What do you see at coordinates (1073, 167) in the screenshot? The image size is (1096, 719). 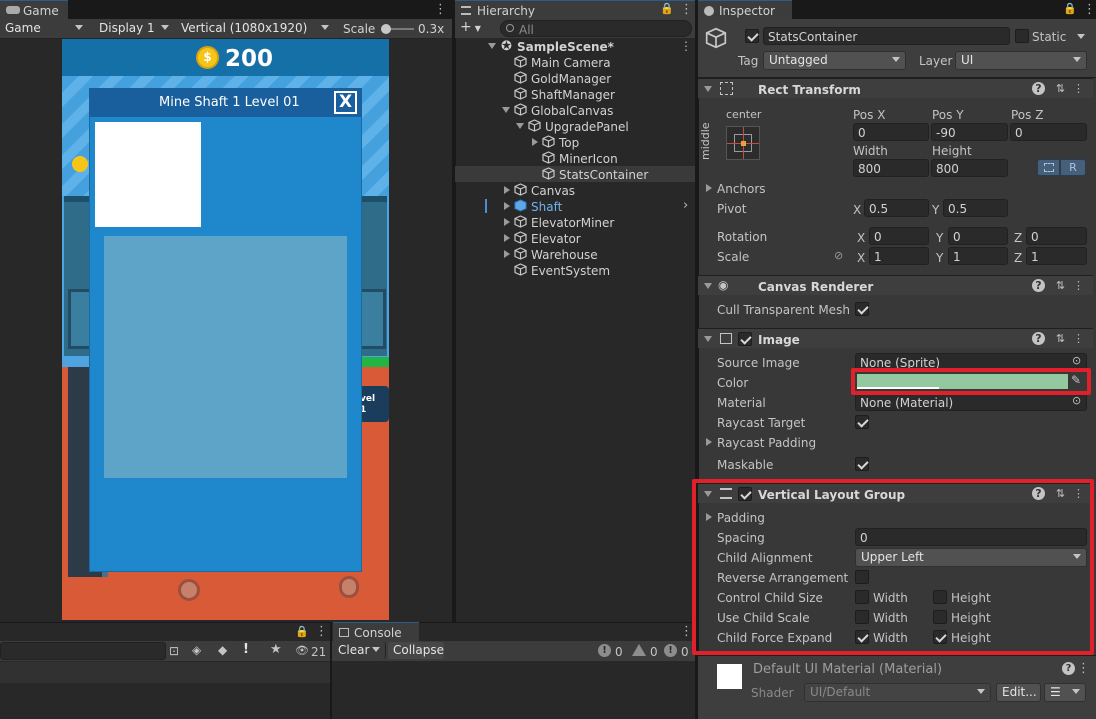 I see `raw-edit-button: R` at bounding box center [1073, 167].